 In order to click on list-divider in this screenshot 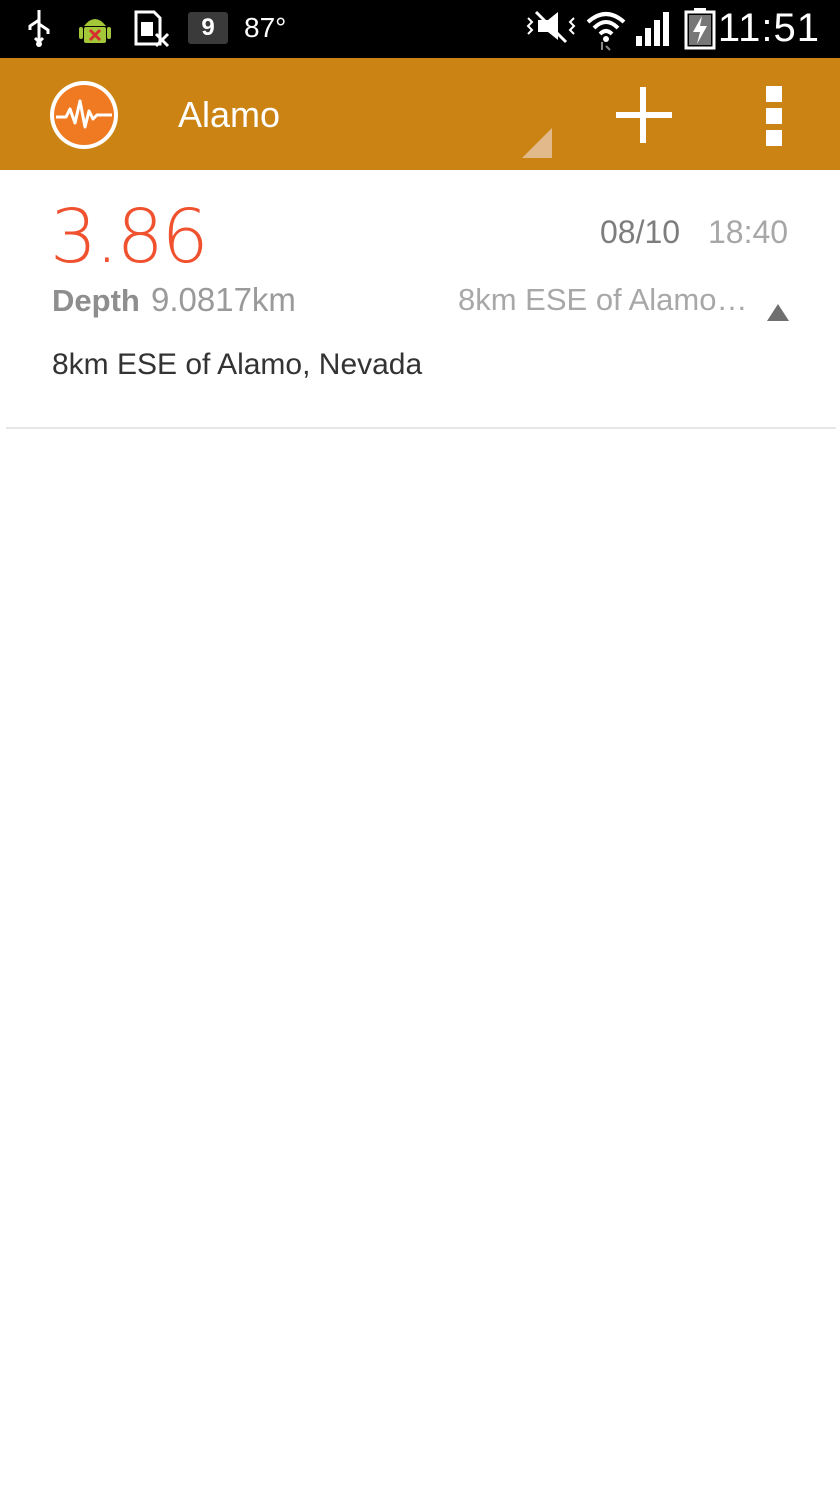, I will do `click(421, 428)`.